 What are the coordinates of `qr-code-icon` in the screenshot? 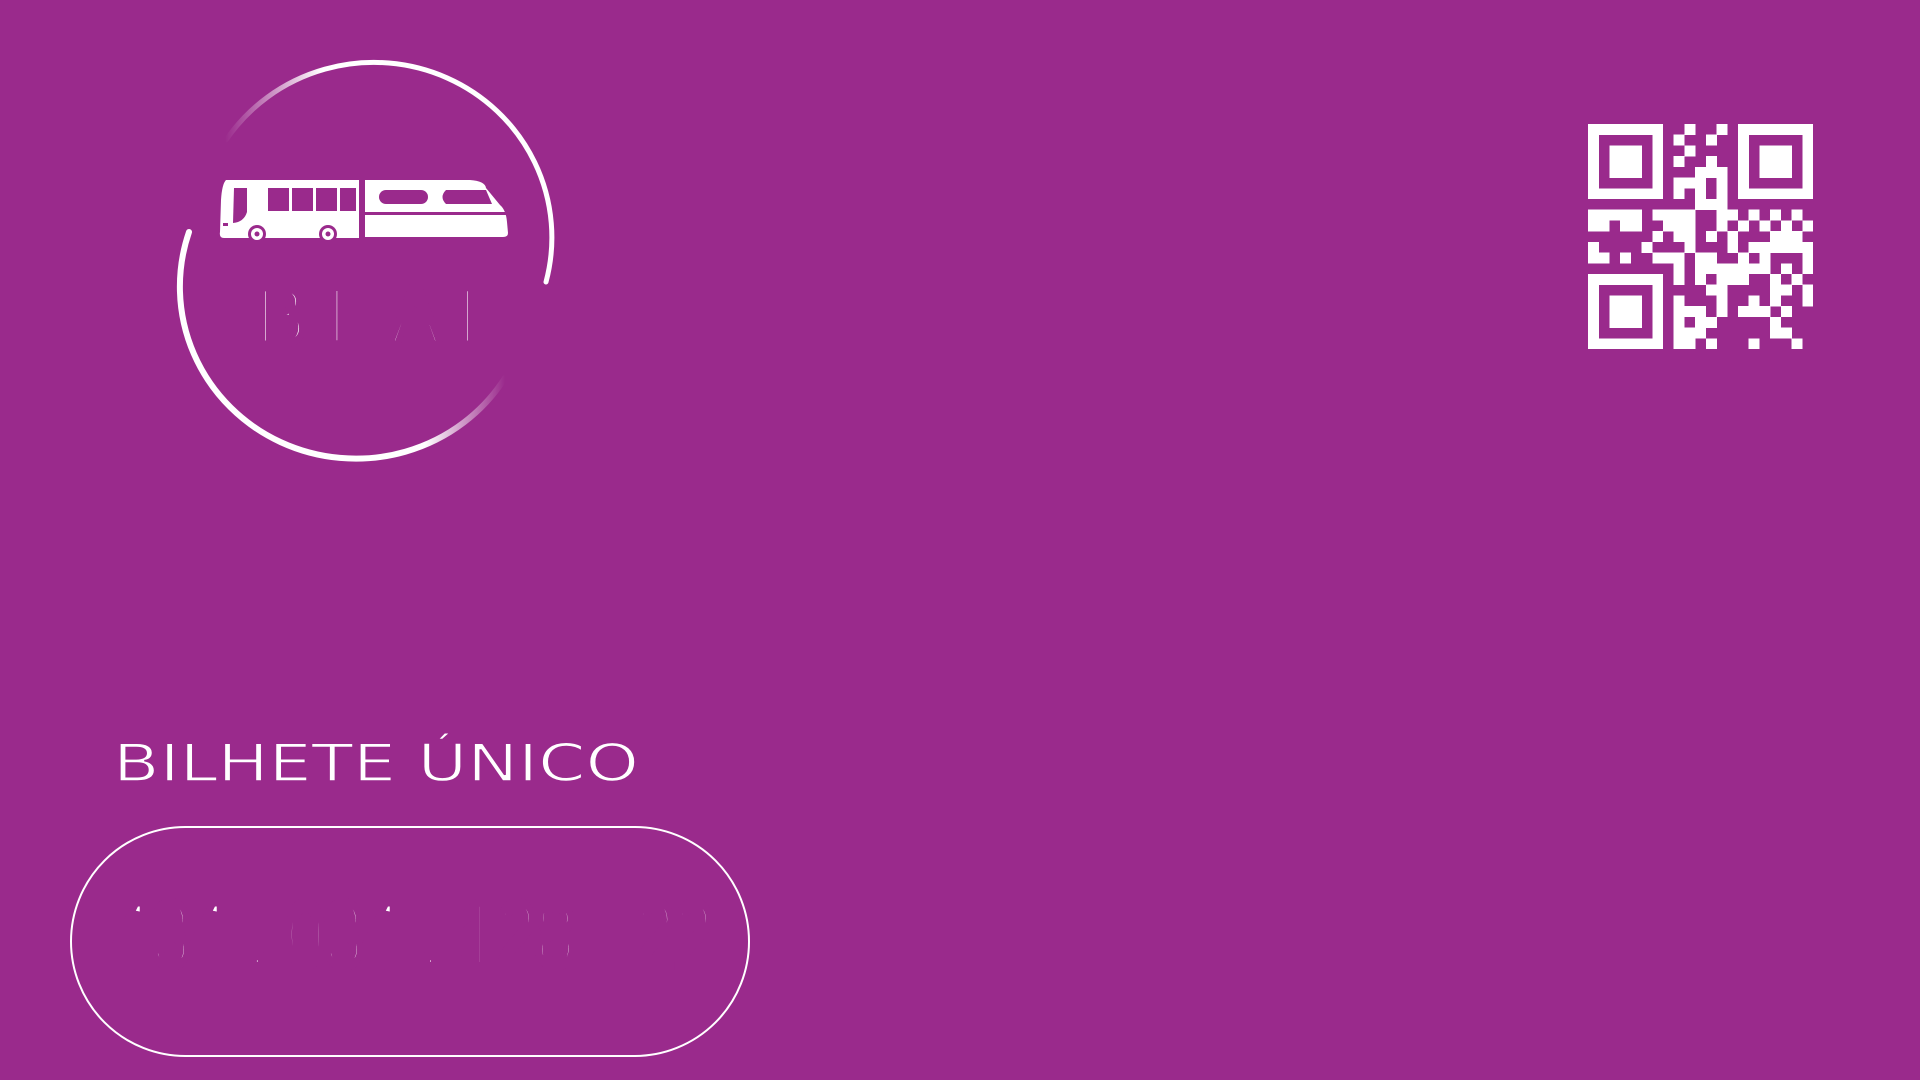 It's located at (1700, 236).